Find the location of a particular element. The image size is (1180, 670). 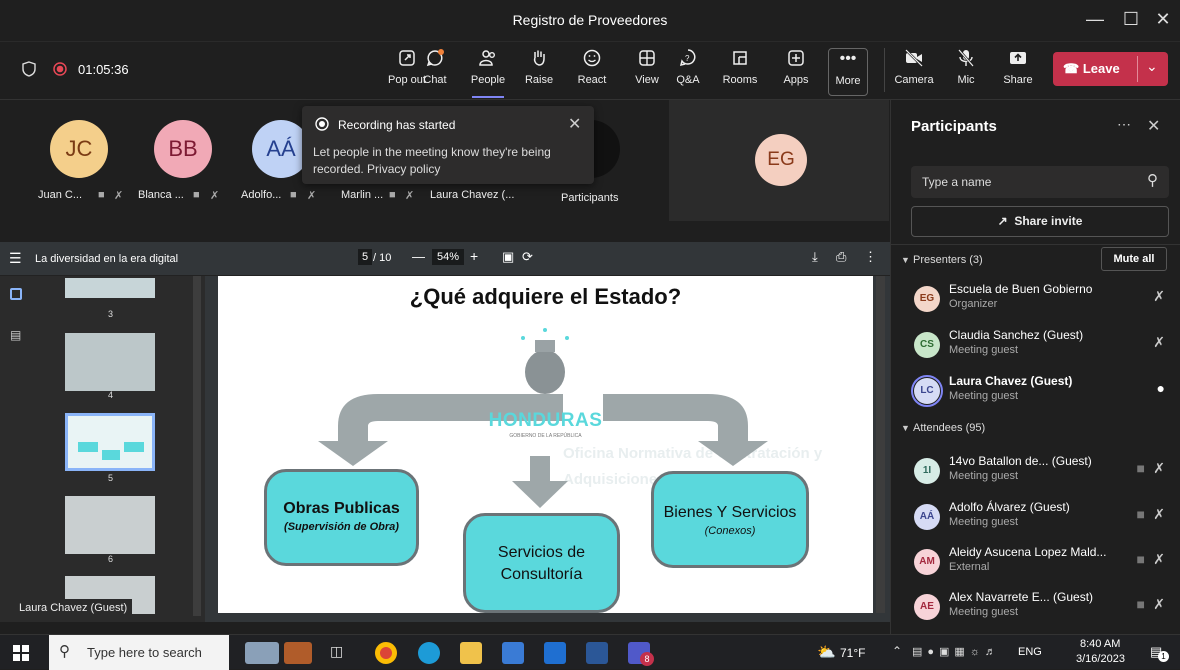

store-icon is located at coordinates (513, 653).